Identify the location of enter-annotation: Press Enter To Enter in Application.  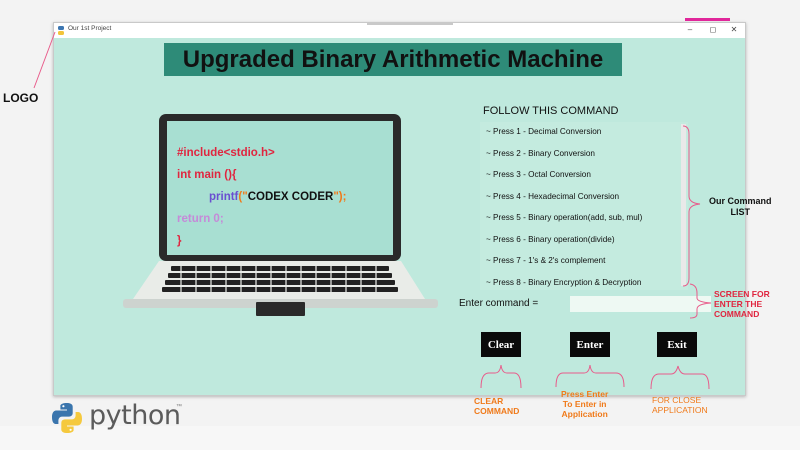
(584, 404).